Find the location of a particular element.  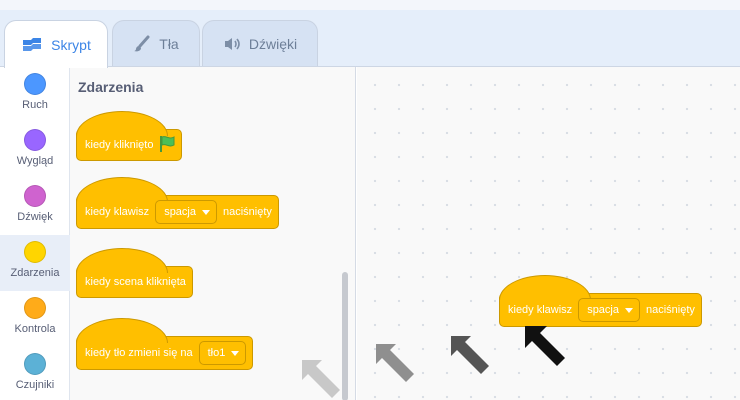

category-label: Kontrola is located at coordinates (35, 329).